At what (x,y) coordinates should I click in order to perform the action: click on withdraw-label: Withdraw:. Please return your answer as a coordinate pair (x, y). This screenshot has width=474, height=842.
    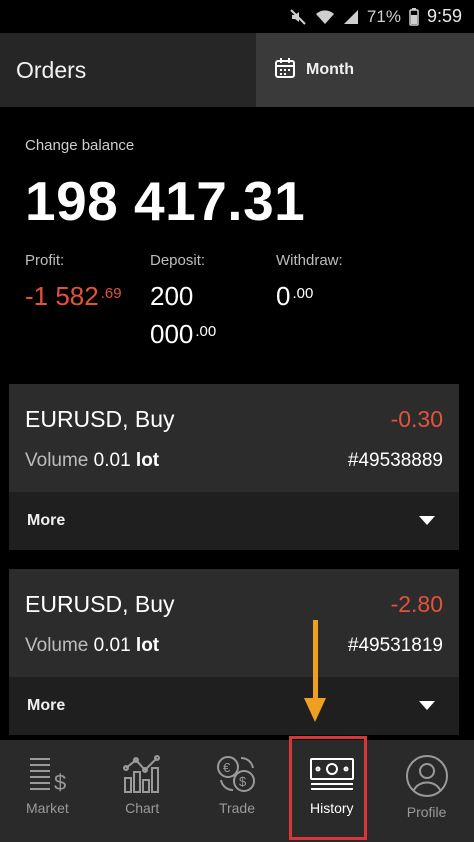
    Looking at the image, I should click on (309, 260).